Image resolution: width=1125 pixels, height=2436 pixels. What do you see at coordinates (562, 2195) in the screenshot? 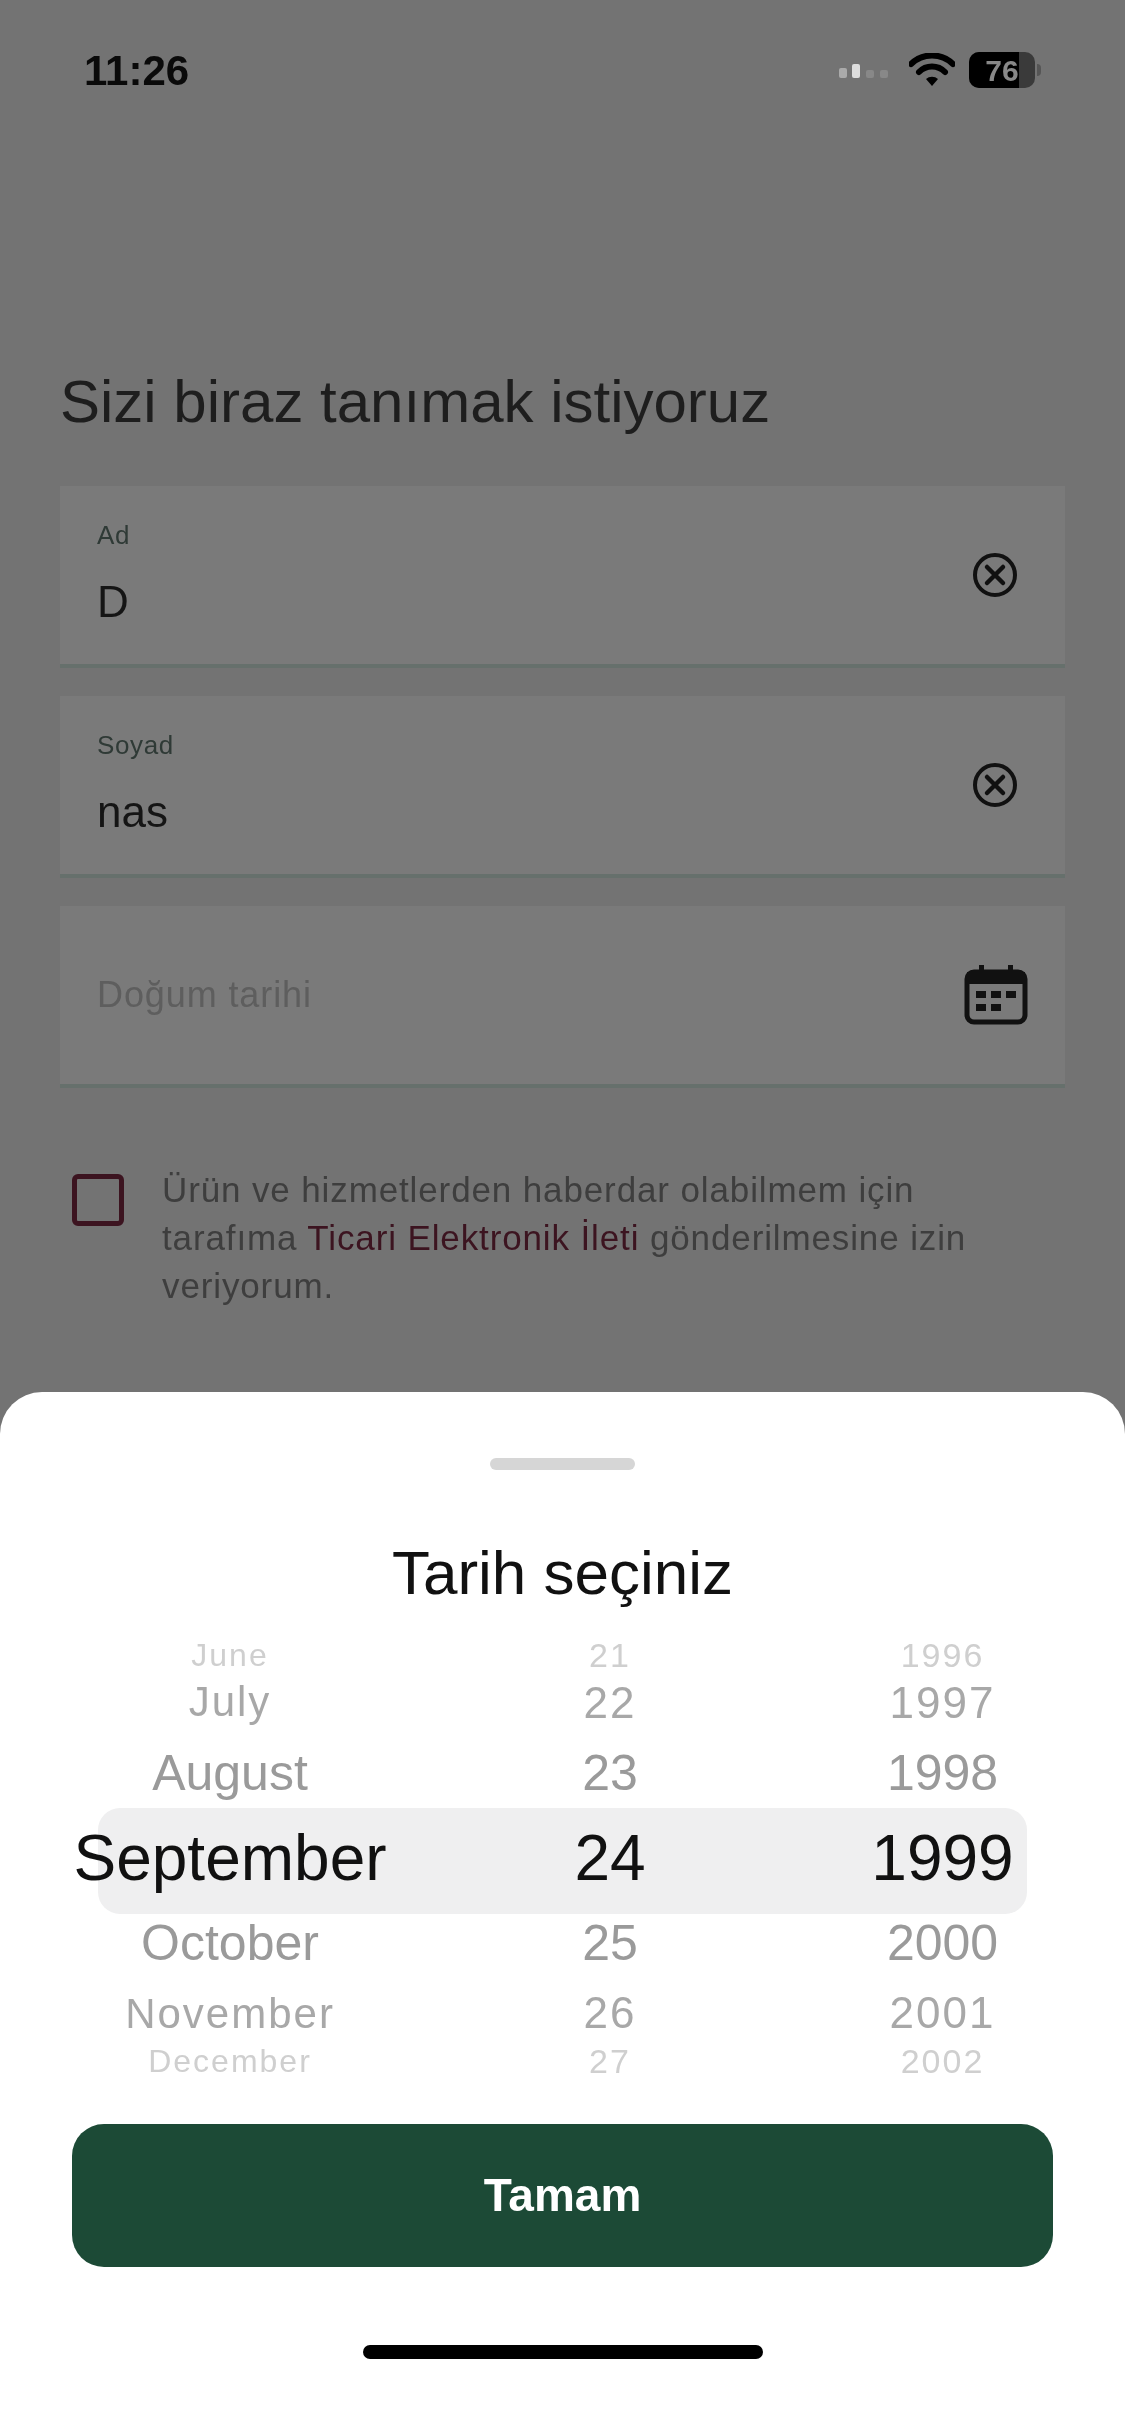
I see `confirm-button: Tamam` at bounding box center [562, 2195].